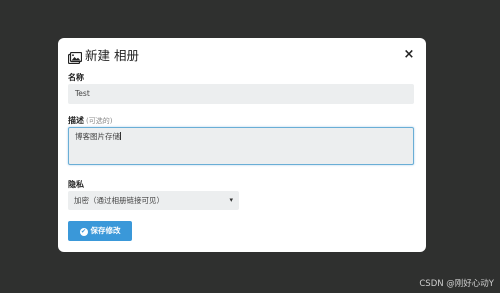  I want to click on optional-hint: (可选的), so click(99, 121).